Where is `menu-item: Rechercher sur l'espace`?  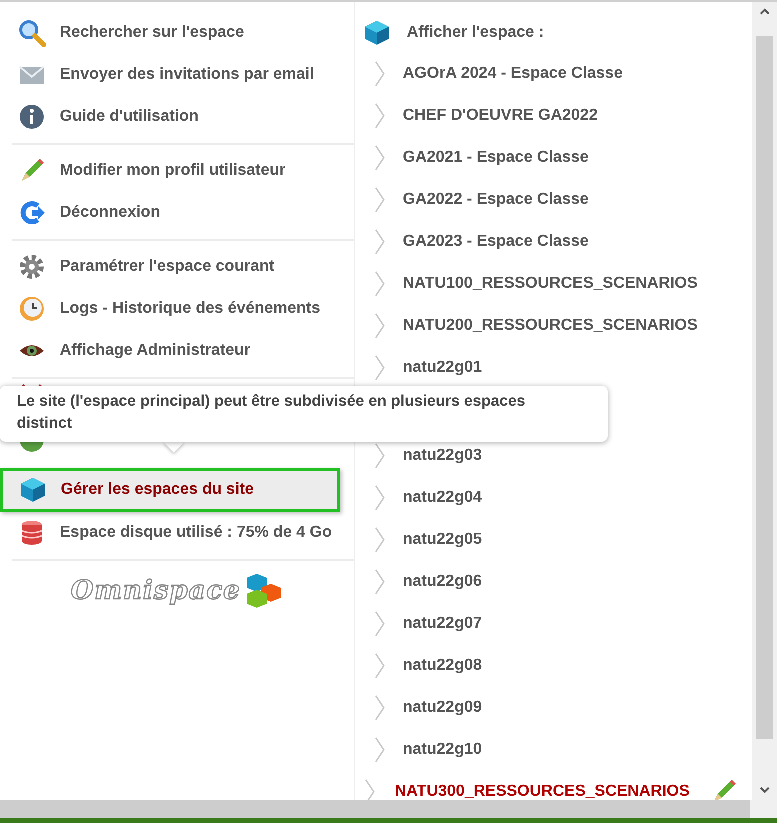 menu-item: Rechercher sur l'espace is located at coordinates (173, 33).